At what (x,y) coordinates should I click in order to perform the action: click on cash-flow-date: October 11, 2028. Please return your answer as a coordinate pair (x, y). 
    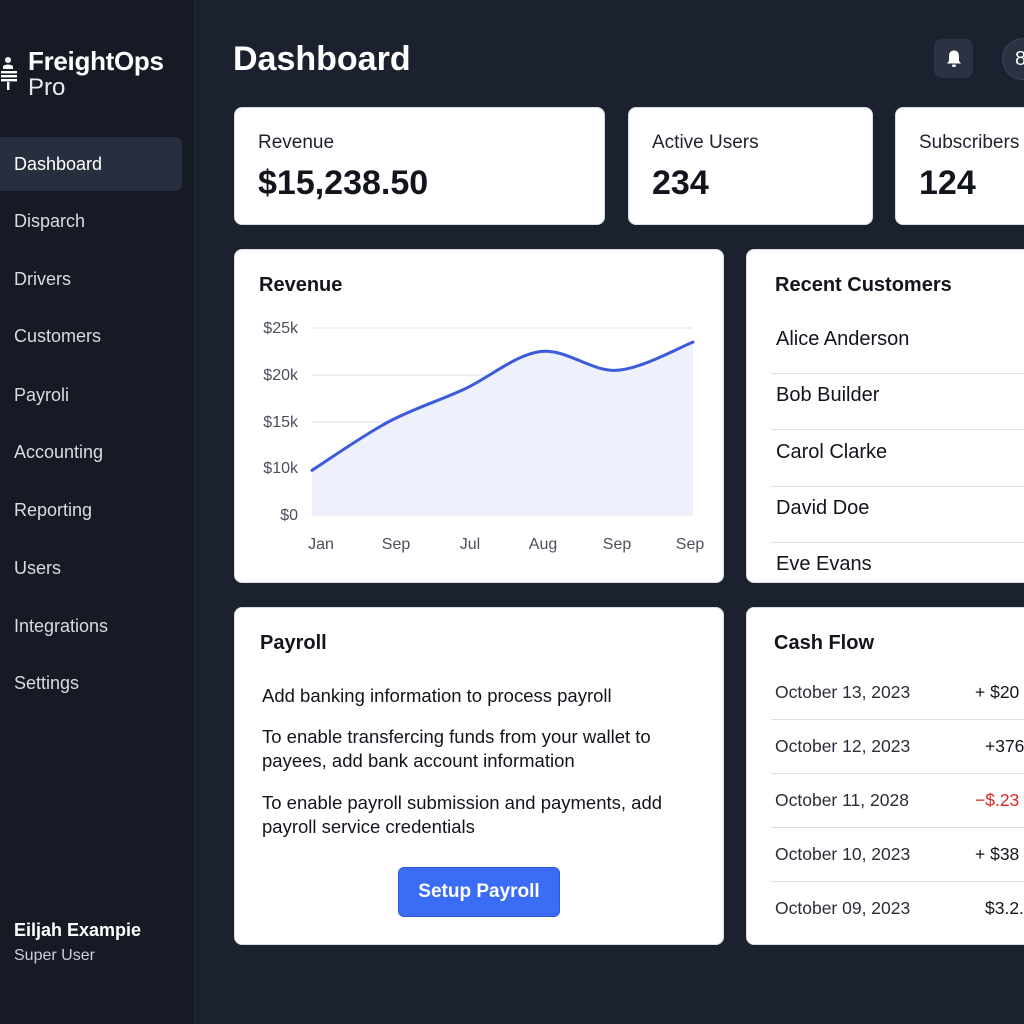
    Looking at the image, I should click on (842, 800).